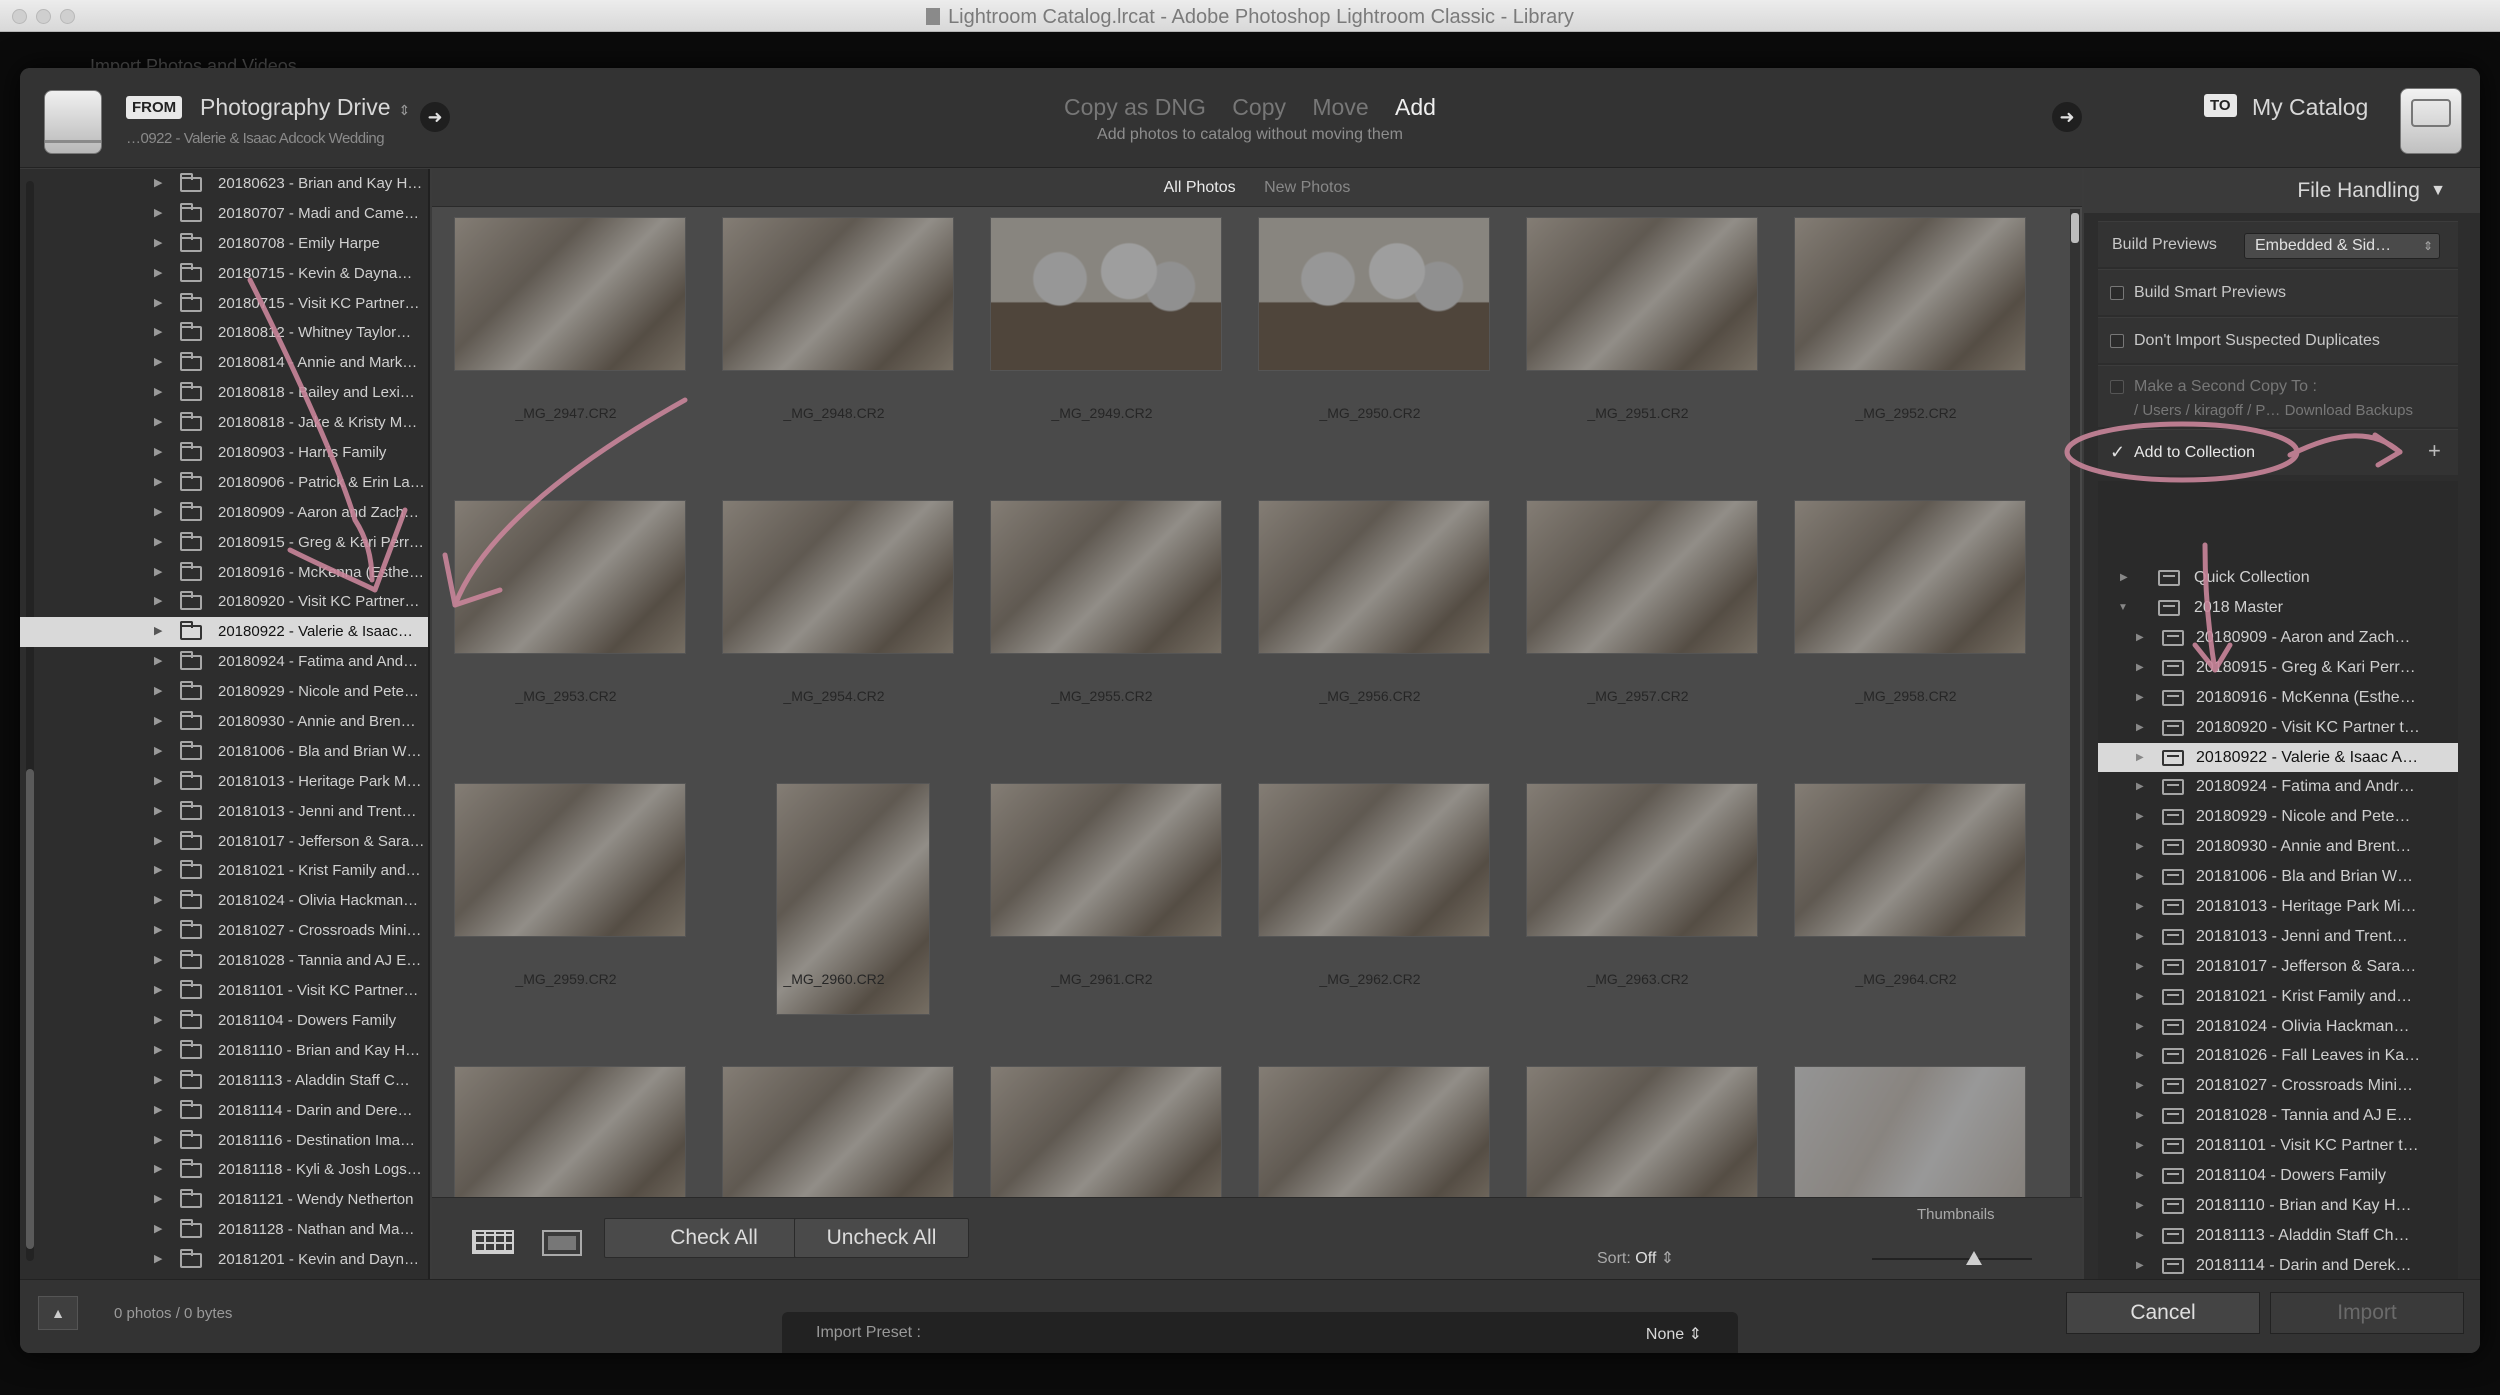 This screenshot has height=1395, width=2500. What do you see at coordinates (566, 914) in the screenshot?
I see `photo-cell: _MG_2959.CR2` at bounding box center [566, 914].